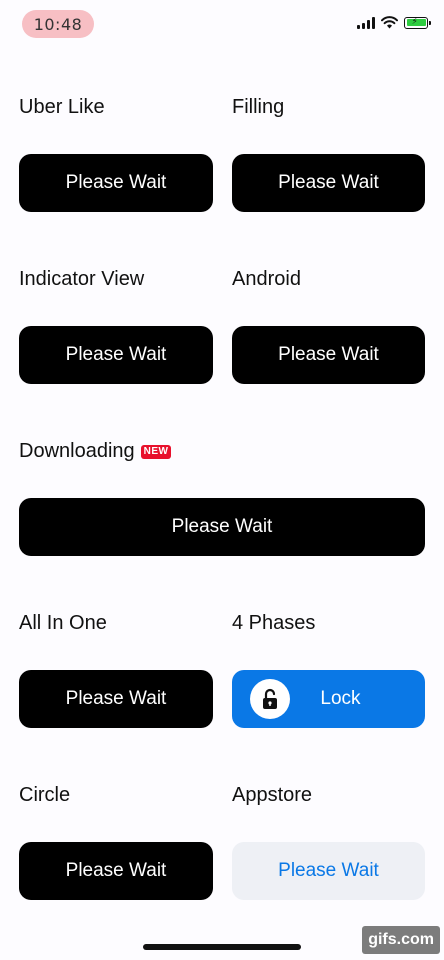  Describe the element at coordinates (401, 940) in the screenshot. I see `gifs-watermark: gifs.com` at that location.